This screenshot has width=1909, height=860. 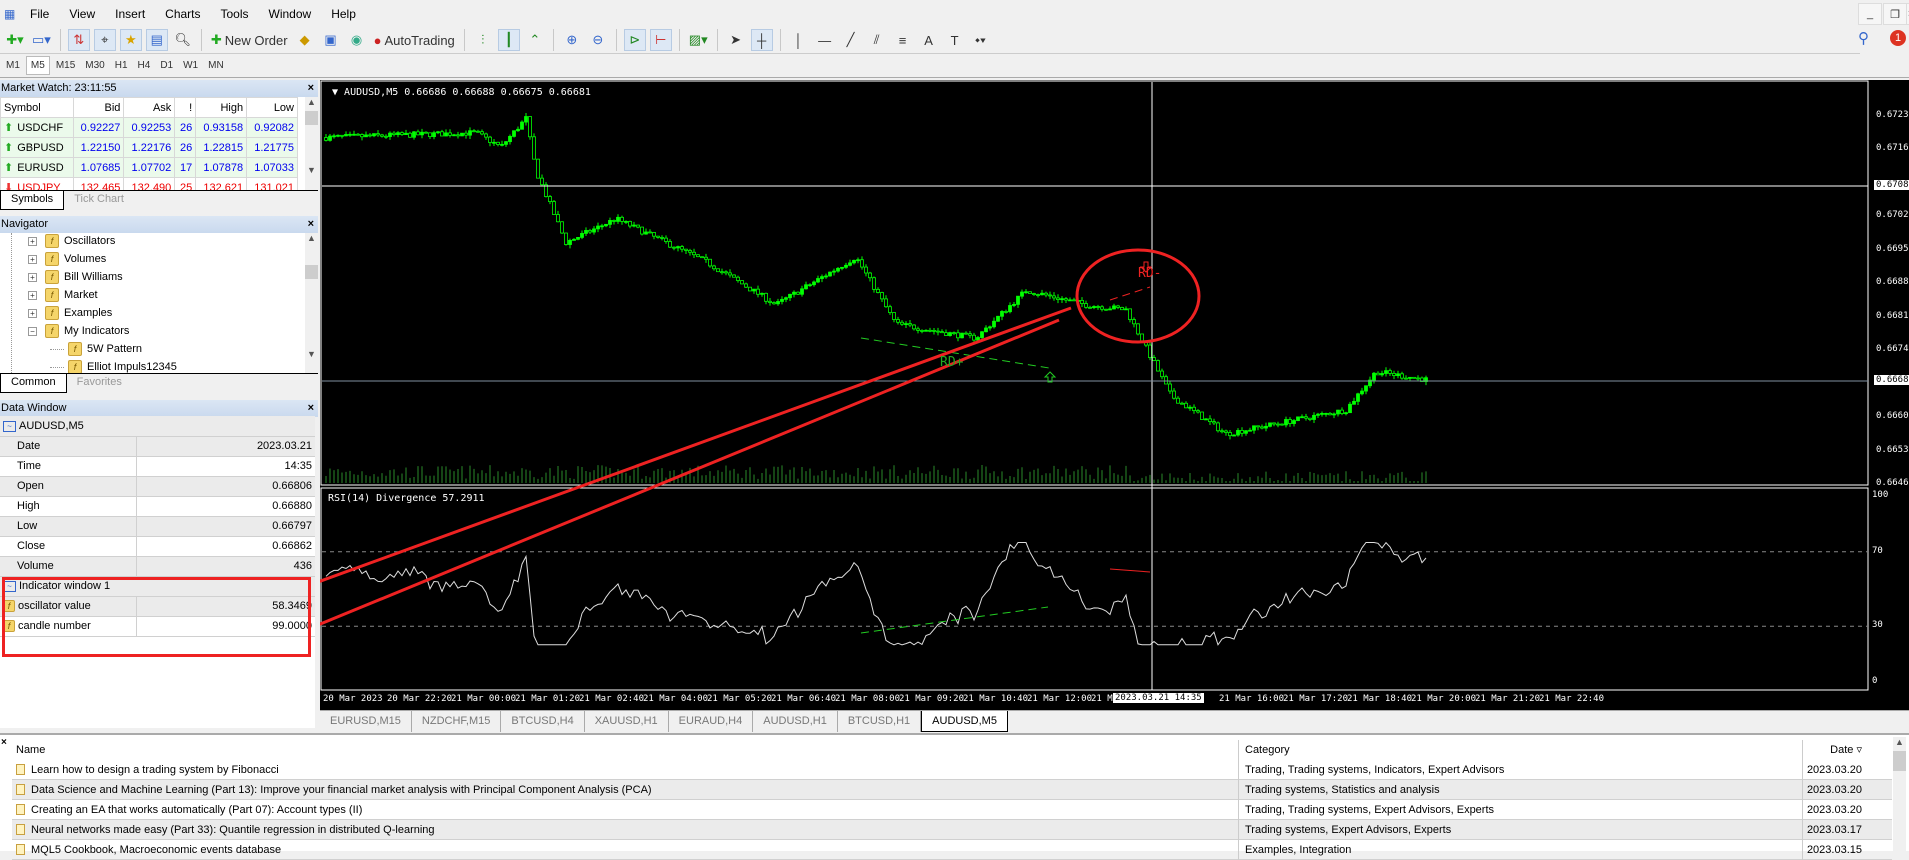 I want to click on data-window-icon: ⌖, so click(x=104, y=40).